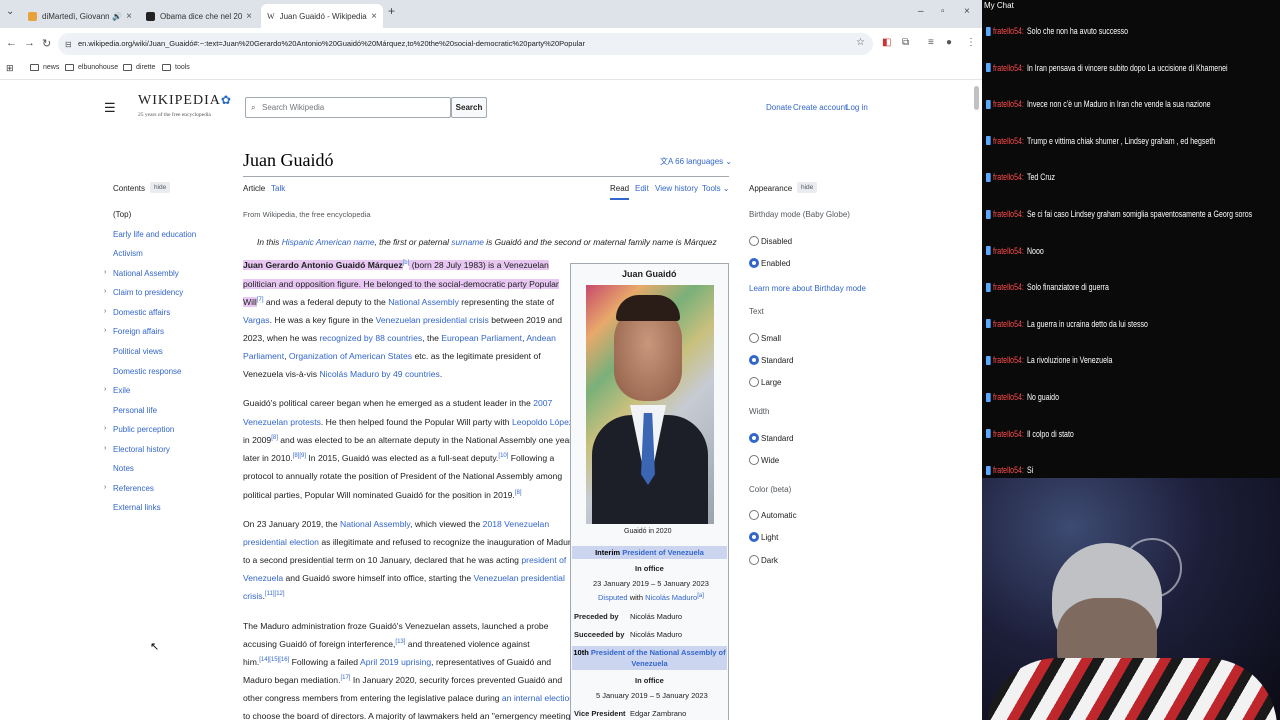 The height and width of the screenshot is (720, 1280). What do you see at coordinates (860, 42) in the screenshot?
I see `bookmark-star-icon: ☆` at bounding box center [860, 42].